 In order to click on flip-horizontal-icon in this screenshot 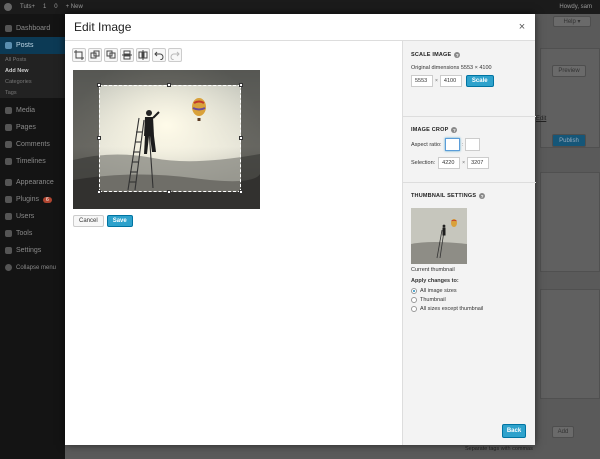, I will do `click(143, 55)`.